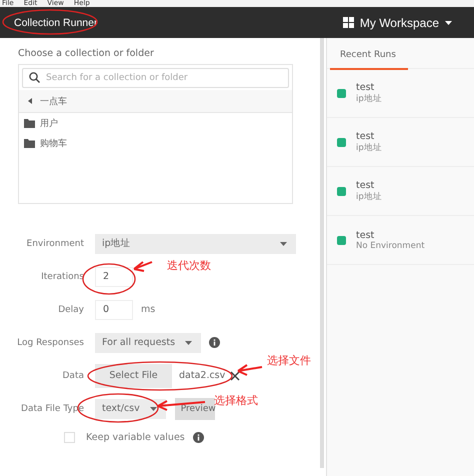 The width and height of the screenshot is (474, 476). What do you see at coordinates (148, 309) in the screenshot?
I see `unit-label: ms` at bounding box center [148, 309].